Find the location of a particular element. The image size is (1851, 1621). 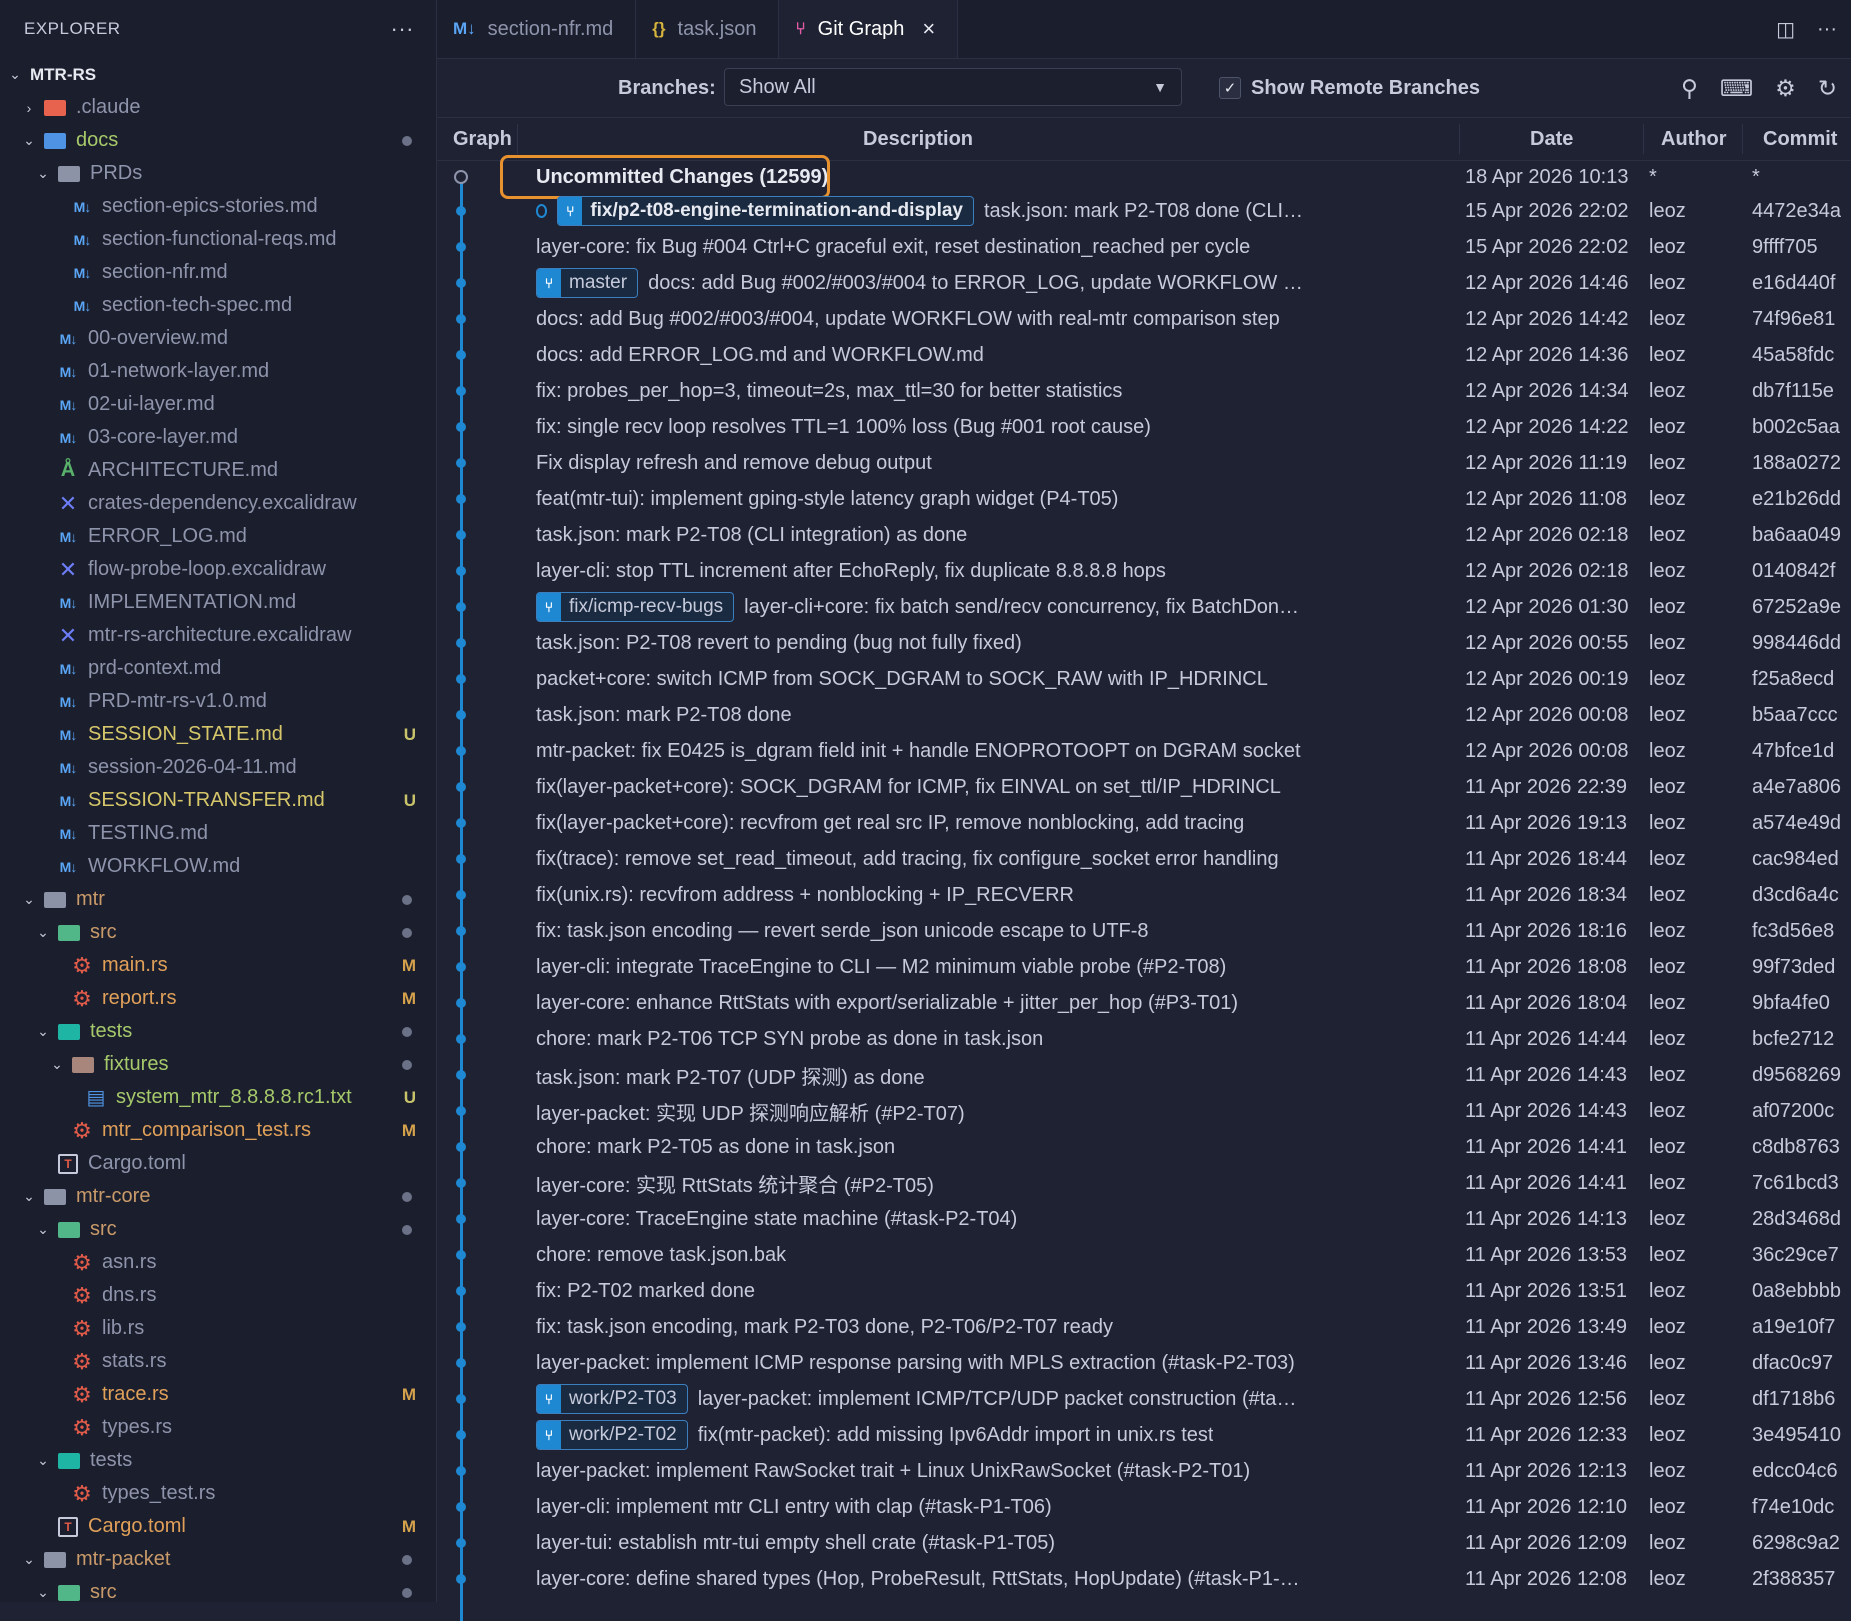

tab-section-nfr: M↓ section-nfr.md is located at coordinates (537, 29).